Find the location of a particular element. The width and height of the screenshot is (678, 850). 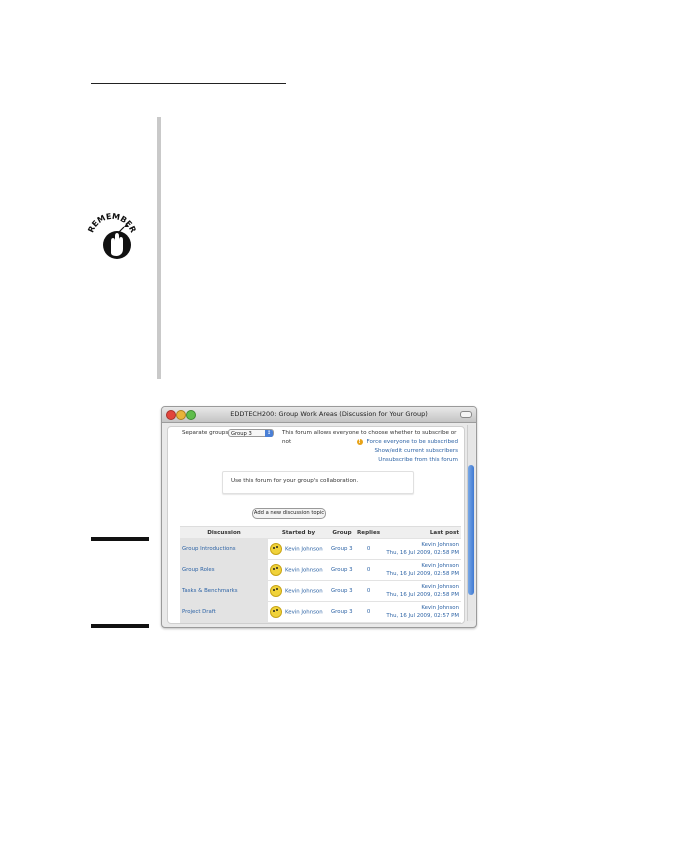

sidebar-rule is located at coordinates (159, 248).